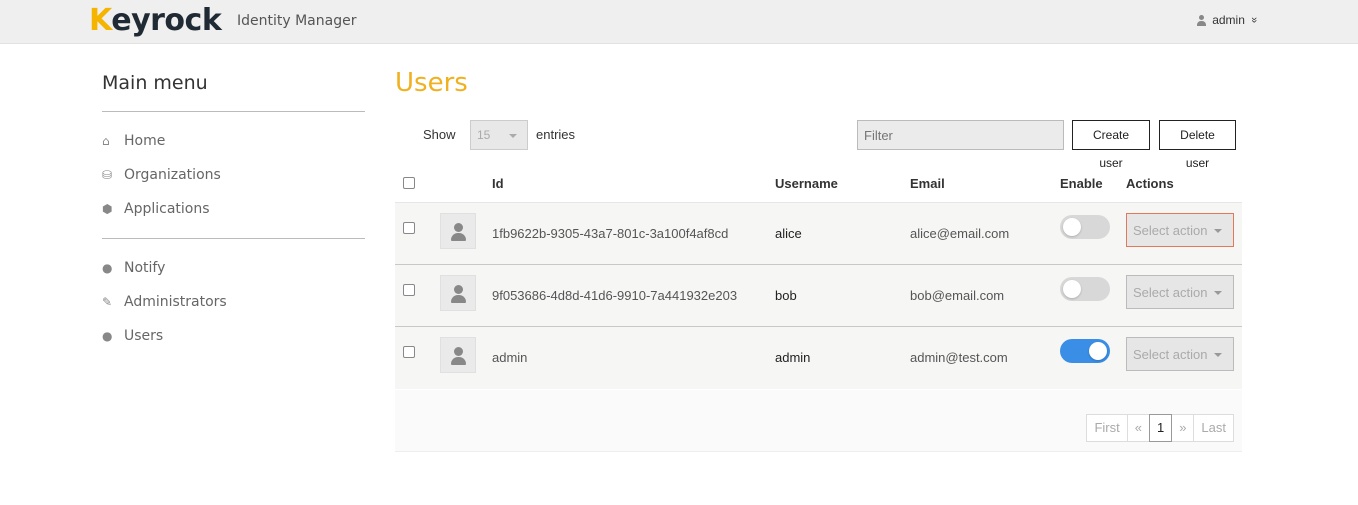 The image size is (1358, 505). I want to click on sidebar-item-notify: ● Notify, so click(233, 268).